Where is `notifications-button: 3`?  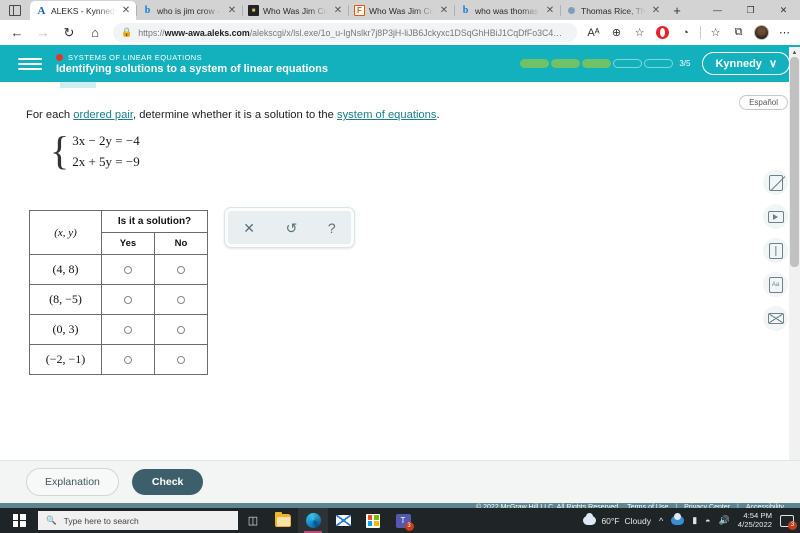 notifications-button: 3 is located at coordinates (788, 522).